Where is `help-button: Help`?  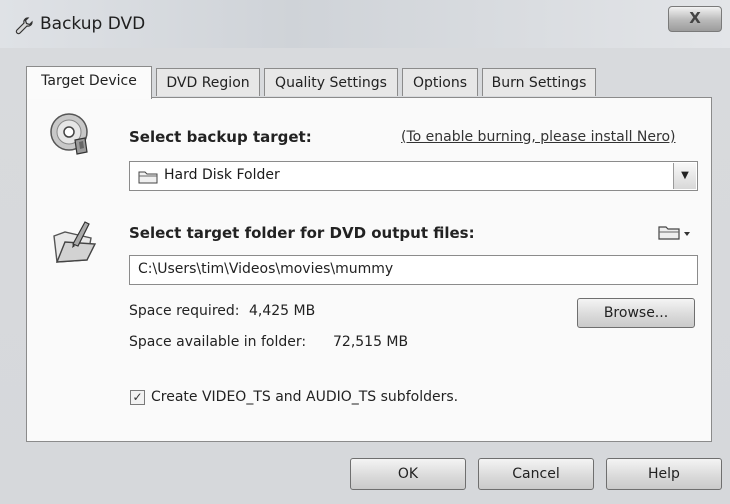 help-button: Help is located at coordinates (664, 474).